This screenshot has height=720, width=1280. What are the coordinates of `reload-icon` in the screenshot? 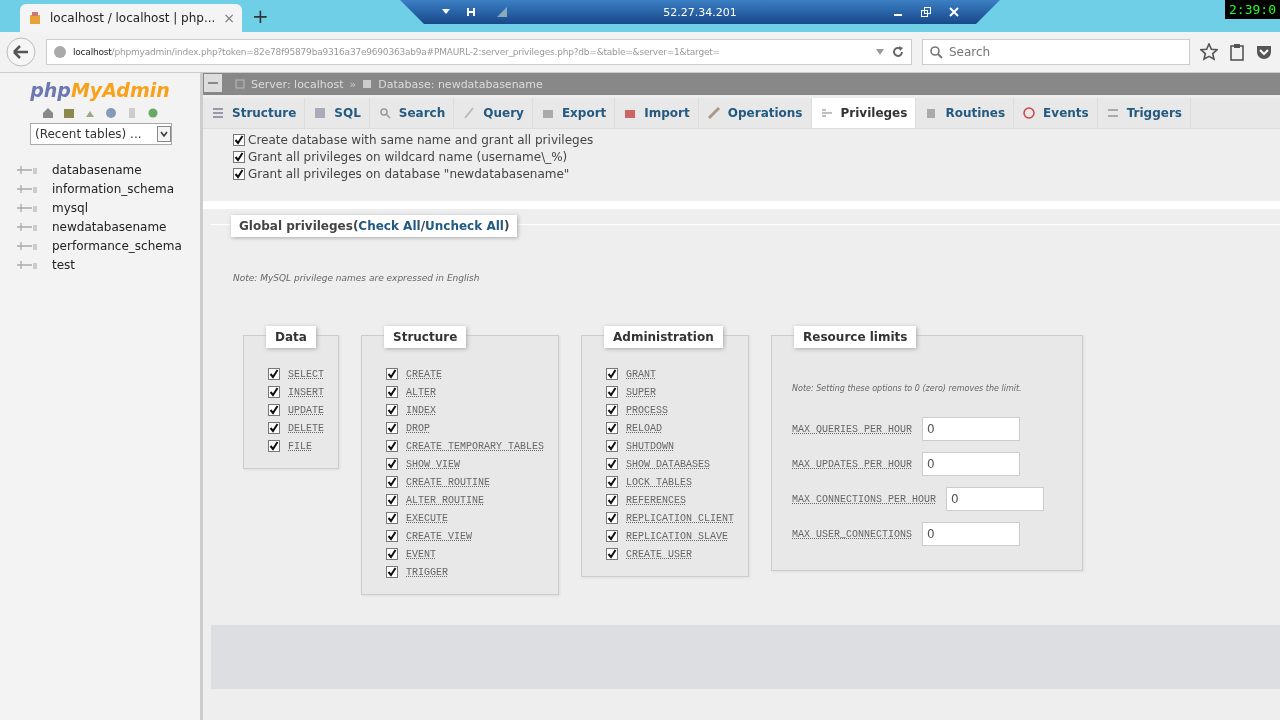 It's located at (898, 52).